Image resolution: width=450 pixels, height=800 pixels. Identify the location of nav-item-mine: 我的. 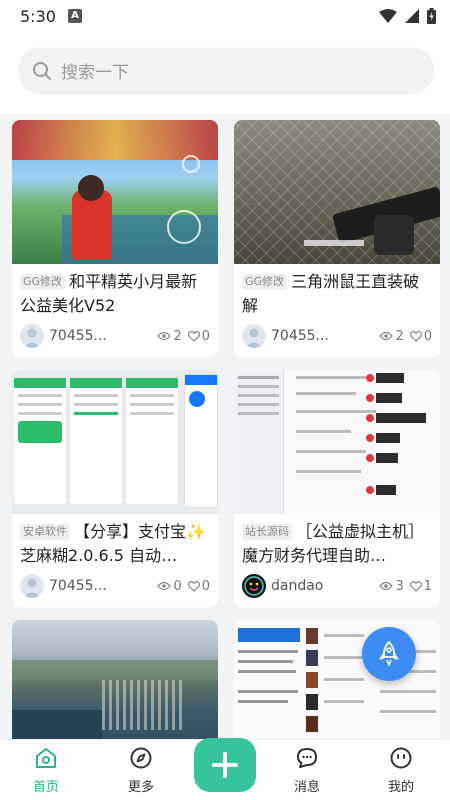
(401, 770).